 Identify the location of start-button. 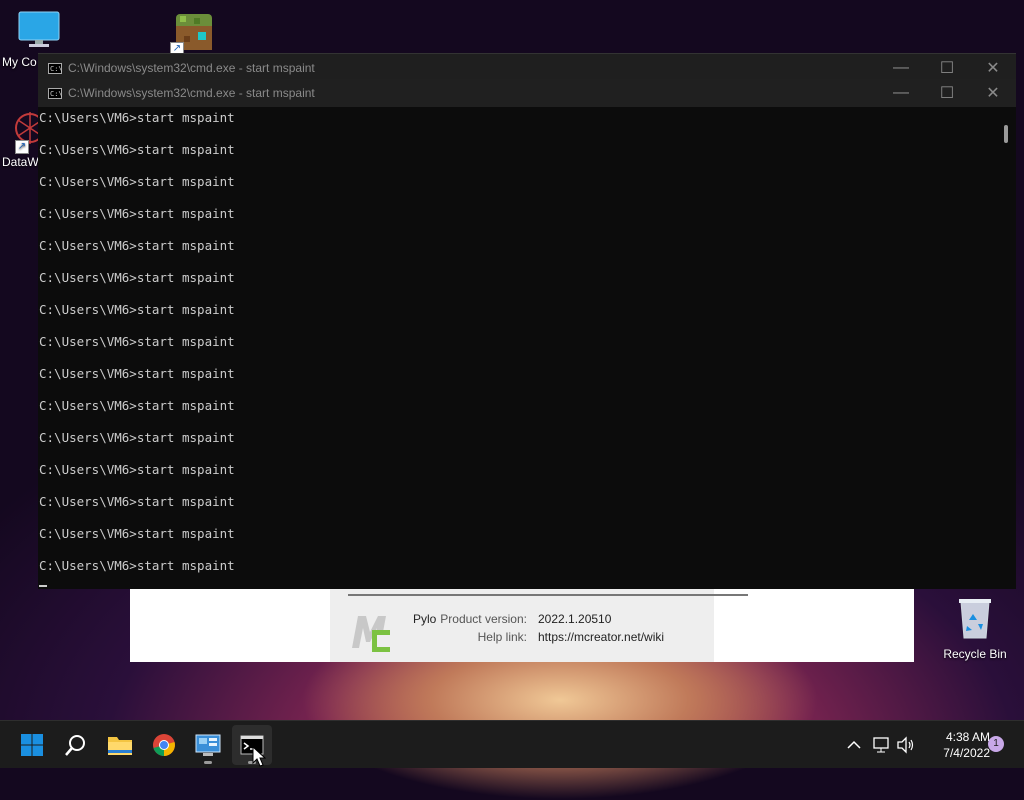
(32, 745).